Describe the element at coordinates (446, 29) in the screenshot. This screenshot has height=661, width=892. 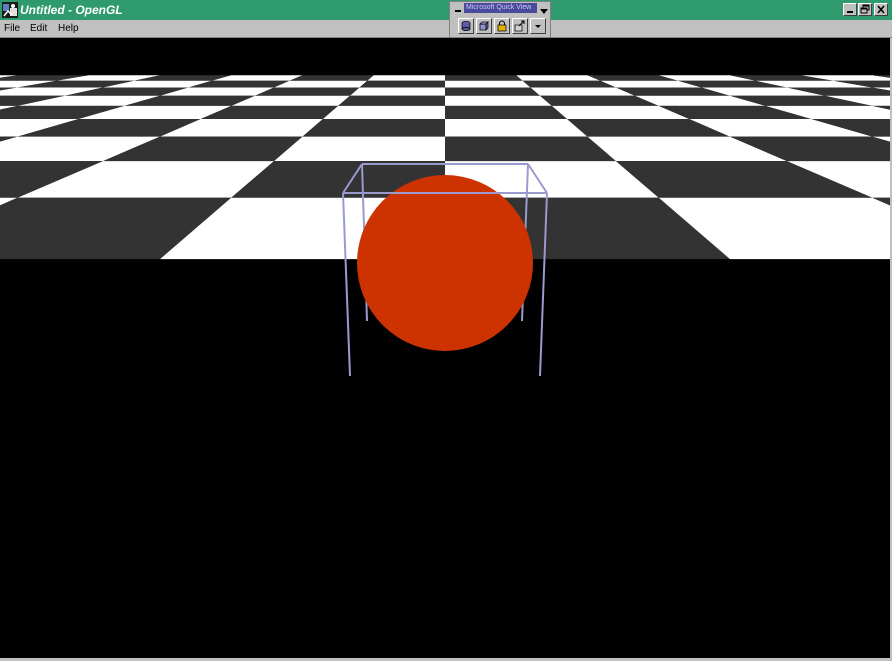
I see `menu-bar: File Edit Help` at that location.